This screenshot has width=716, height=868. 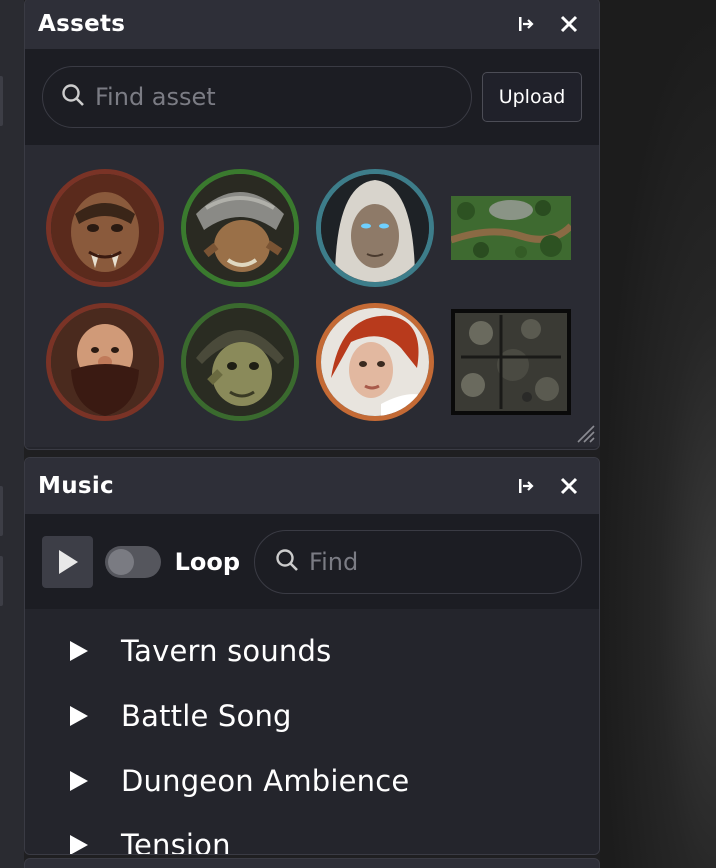 I want to click on dungeon-map, so click(x=511, y=362).